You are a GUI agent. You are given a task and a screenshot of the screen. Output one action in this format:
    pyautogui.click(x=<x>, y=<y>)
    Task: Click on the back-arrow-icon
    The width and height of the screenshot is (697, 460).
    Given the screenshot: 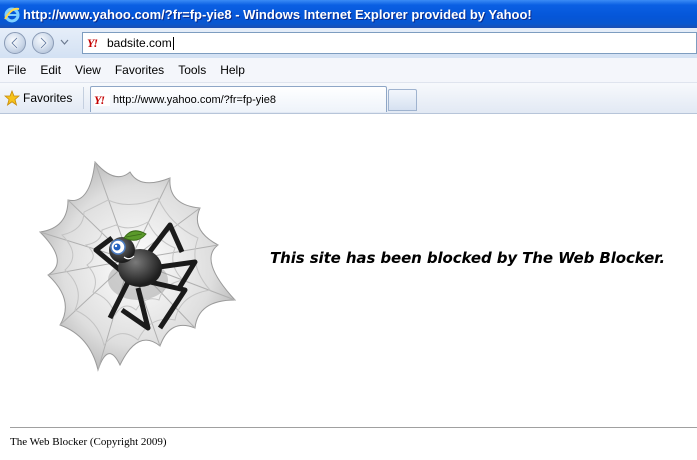 What is the action you would take?
    pyautogui.click(x=14, y=43)
    